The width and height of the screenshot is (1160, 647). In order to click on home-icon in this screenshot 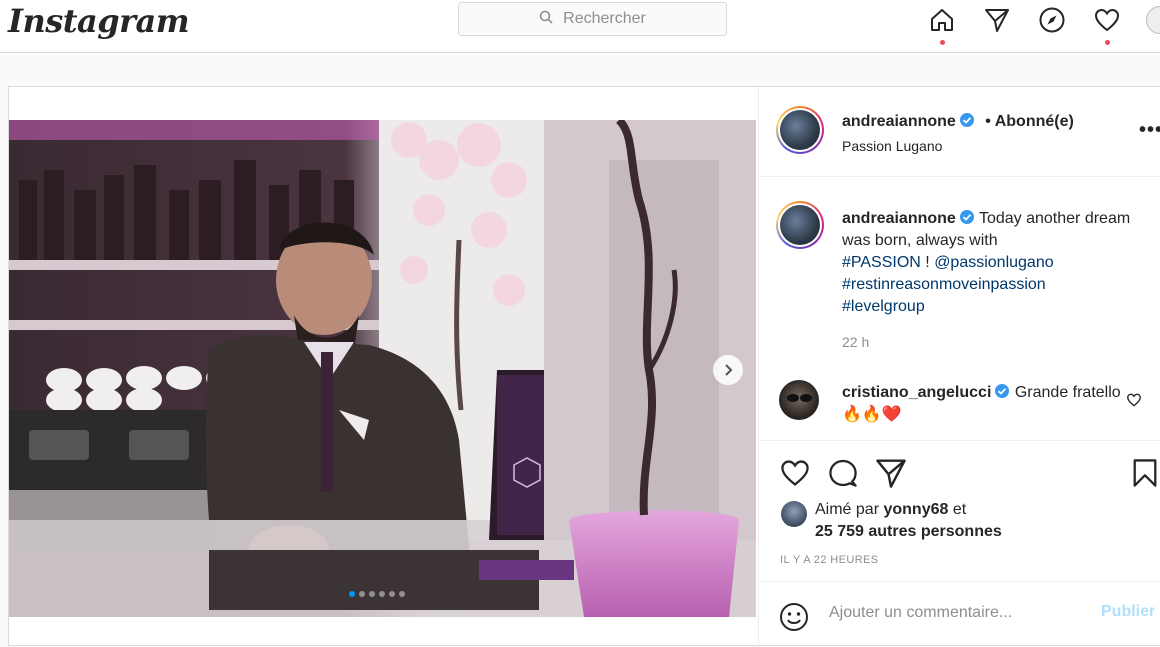, I will do `click(942, 20)`.